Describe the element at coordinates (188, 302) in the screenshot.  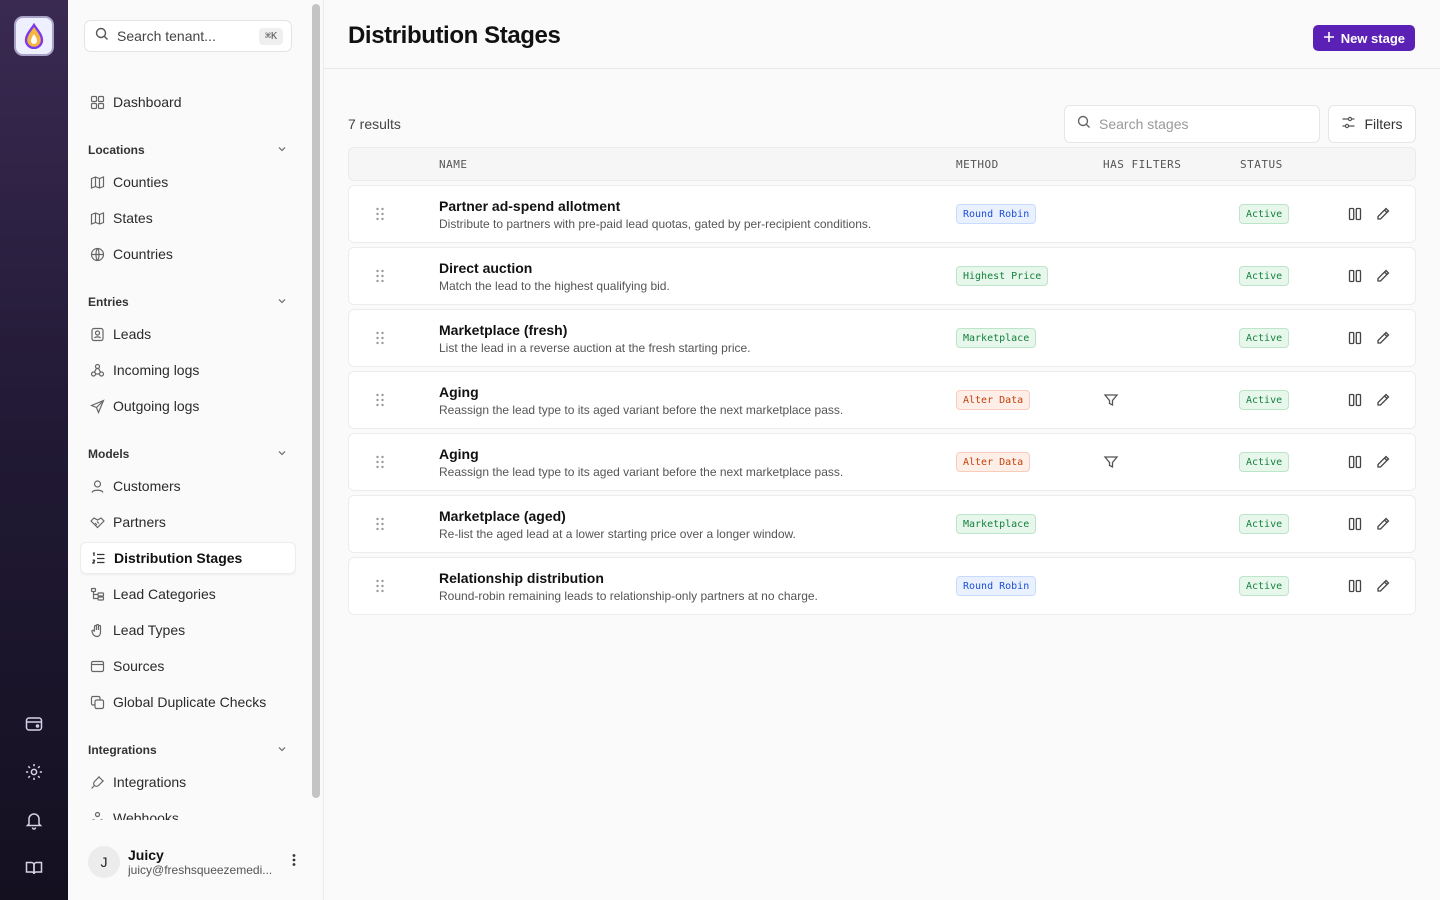
I see `section-entries: Entries` at that location.